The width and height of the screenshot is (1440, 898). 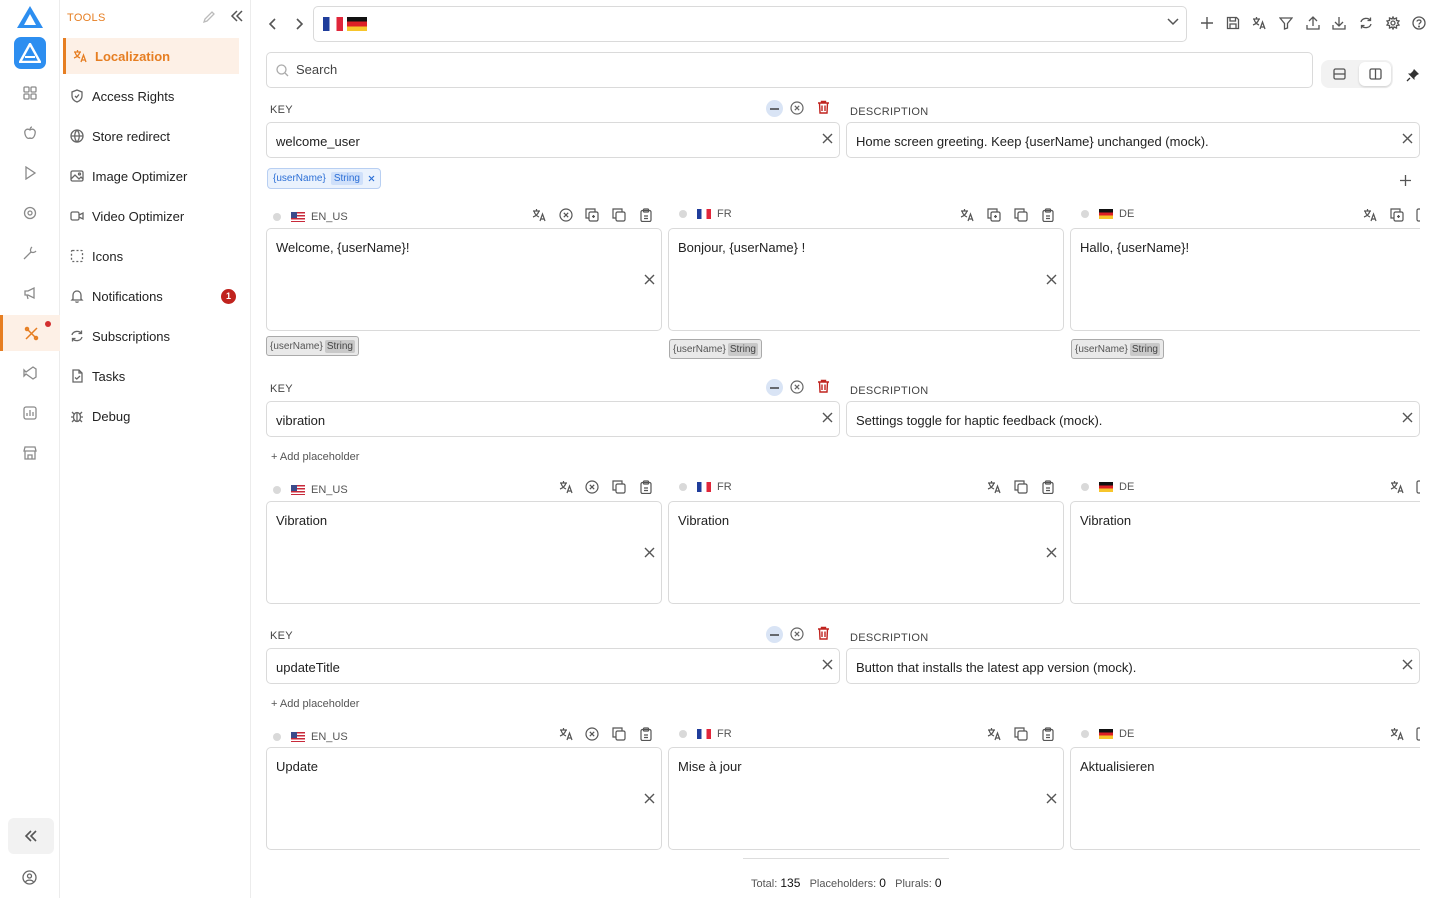 What do you see at coordinates (1339, 74) in the screenshot?
I see `single-view-button` at bounding box center [1339, 74].